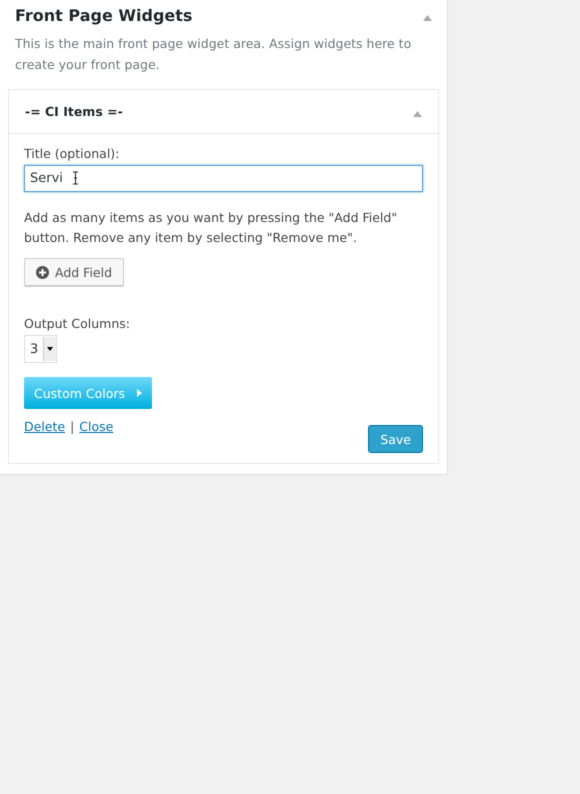 Image resolution: width=580 pixels, height=794 pixels. I want to click on plus-circle-icon, so click(42, 272).